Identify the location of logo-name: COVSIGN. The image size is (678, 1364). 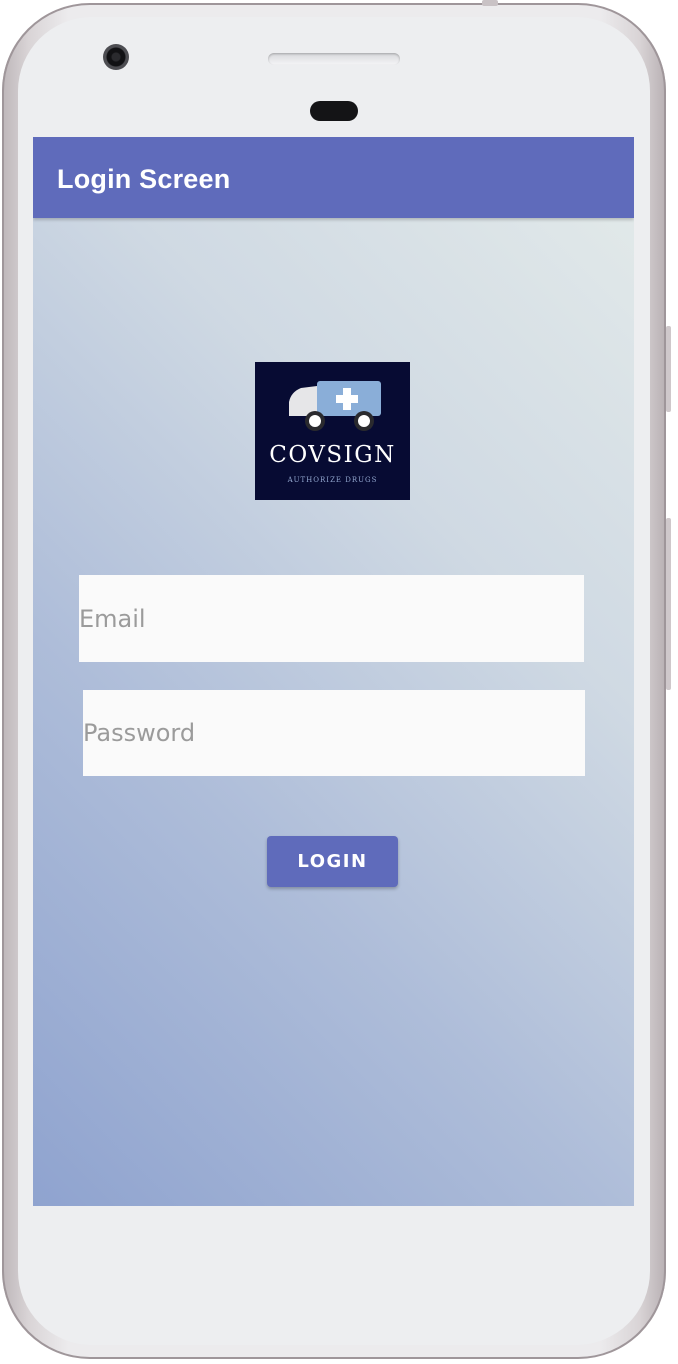
(332, 455).